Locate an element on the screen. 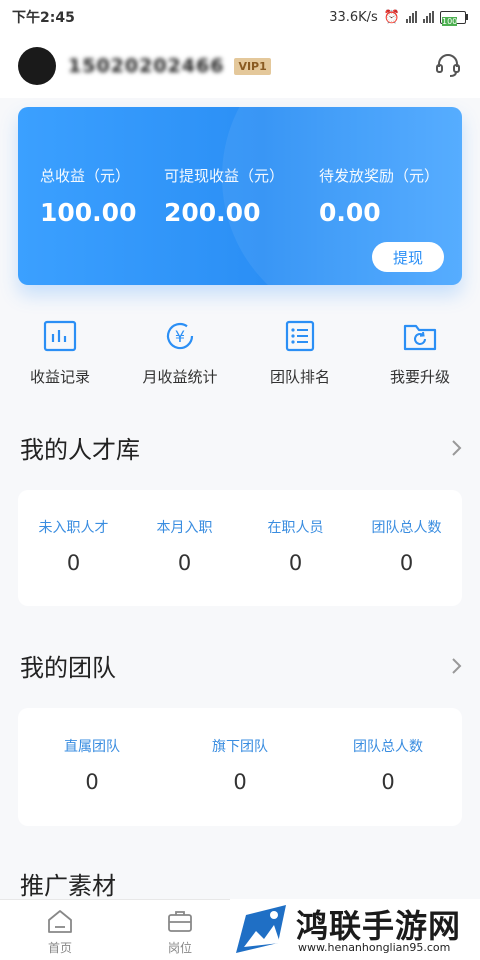 The height and width of the screenshot is (960, 480). tab-jobs: 岗位 is located at coordinates (180, 931).